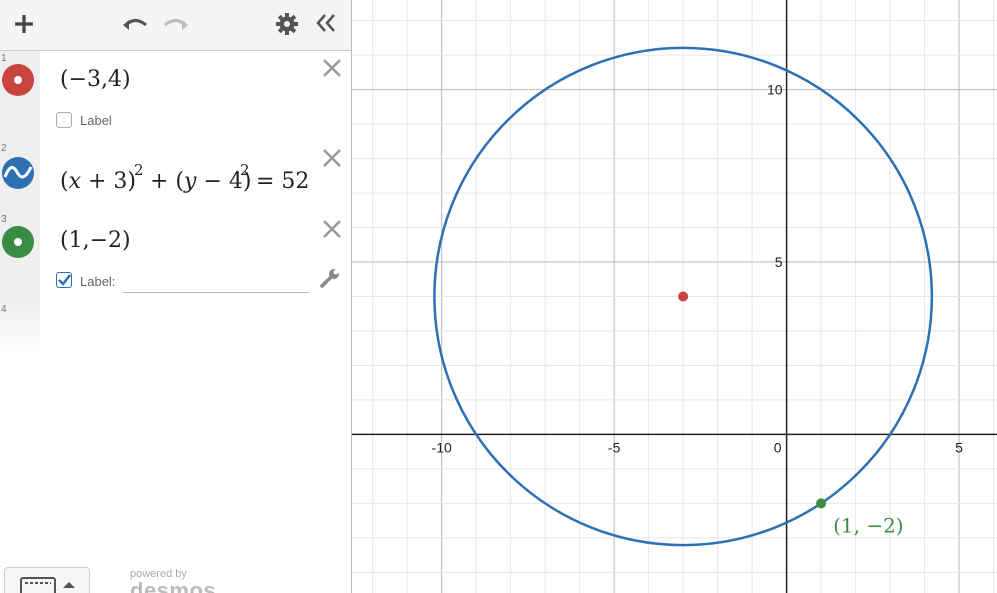 The image size is (997, 593). Describe the element at coordinates (95, 79) in the screenshot. I see `expression-math: (−3,4)` at that location.